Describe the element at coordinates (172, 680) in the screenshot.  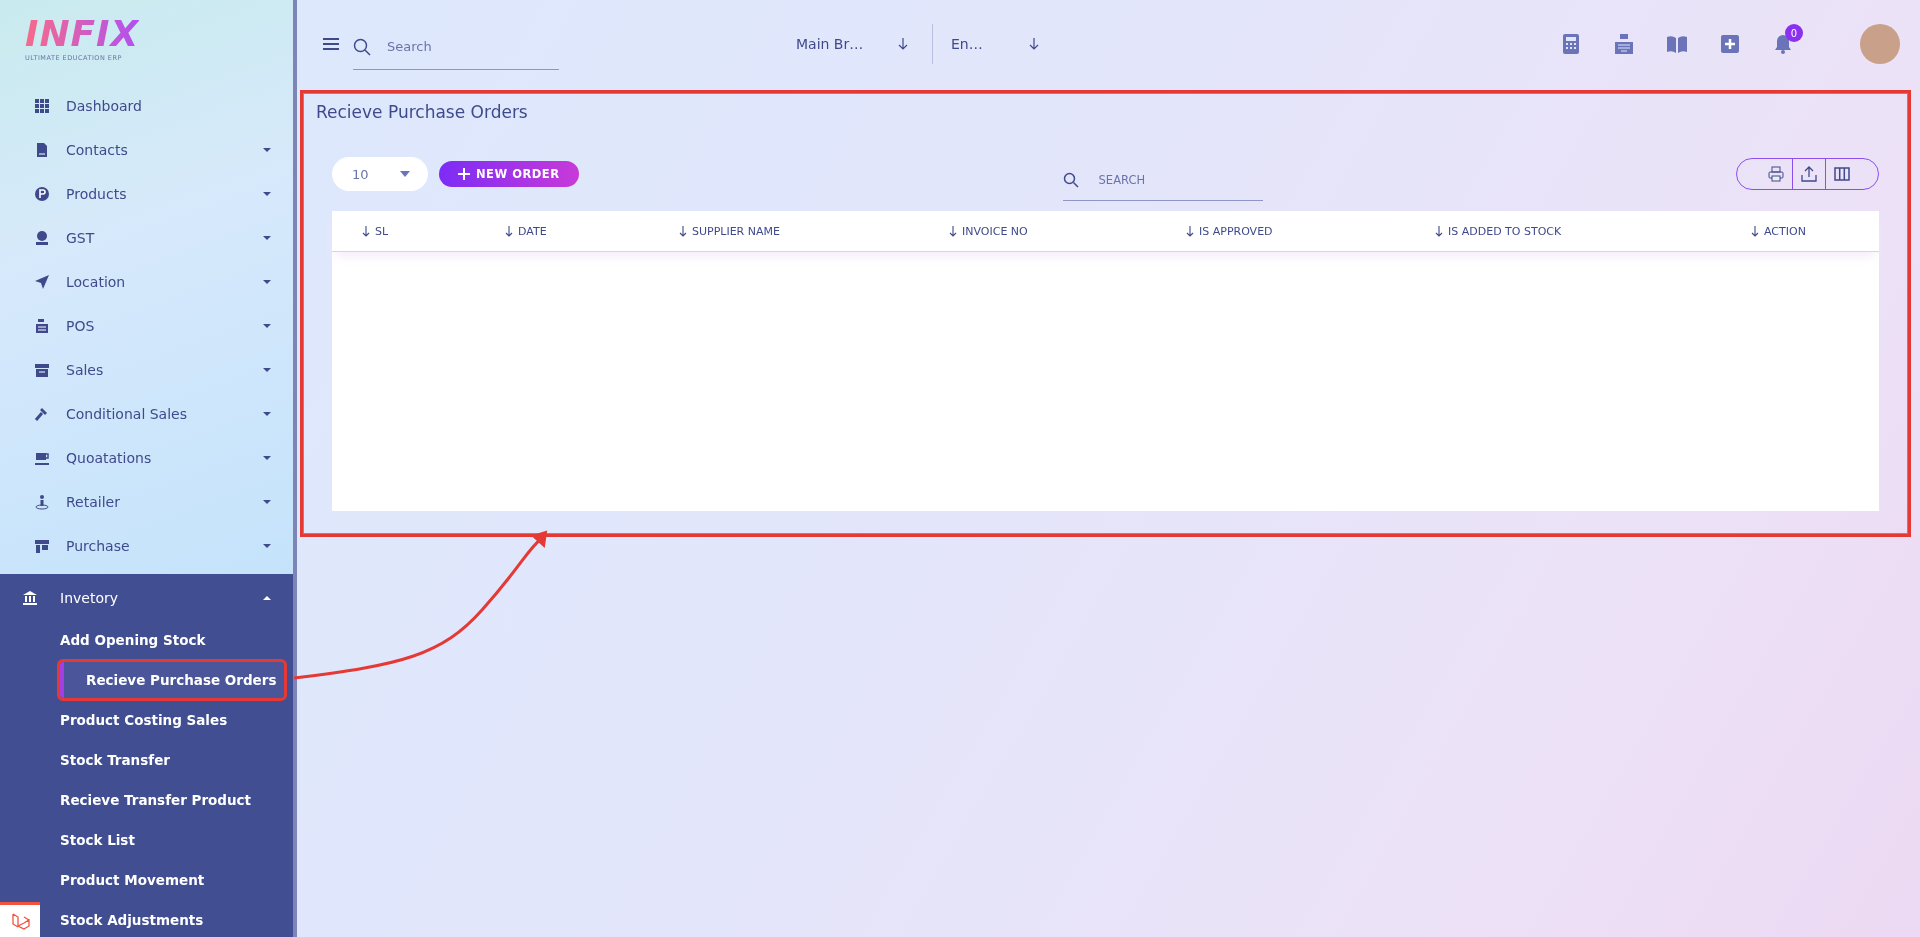
I see `submenu-item: Recieve Purchase Orders` at that location.